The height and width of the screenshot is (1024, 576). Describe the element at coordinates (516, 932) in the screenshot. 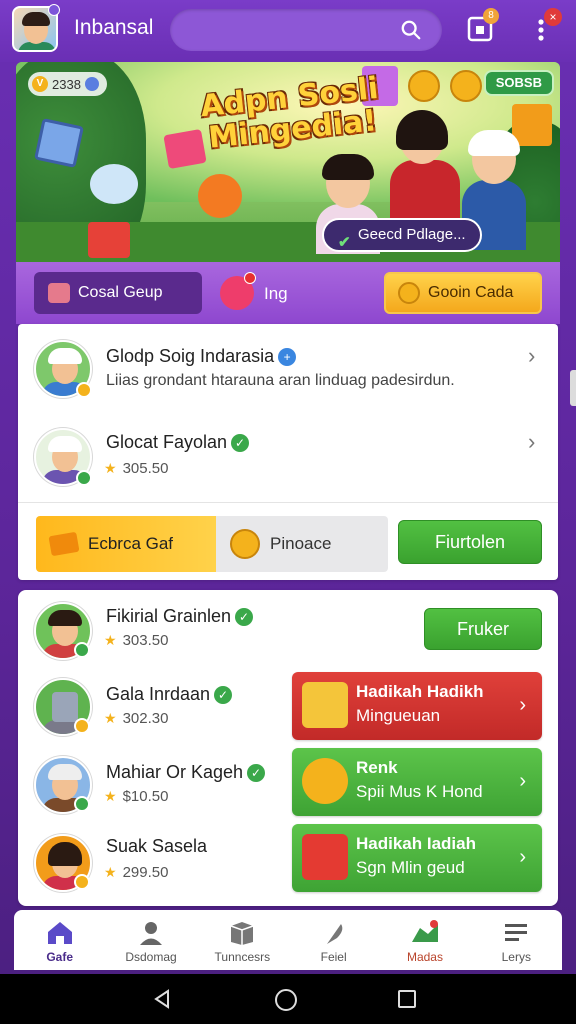

I see `list-icon` at that location.